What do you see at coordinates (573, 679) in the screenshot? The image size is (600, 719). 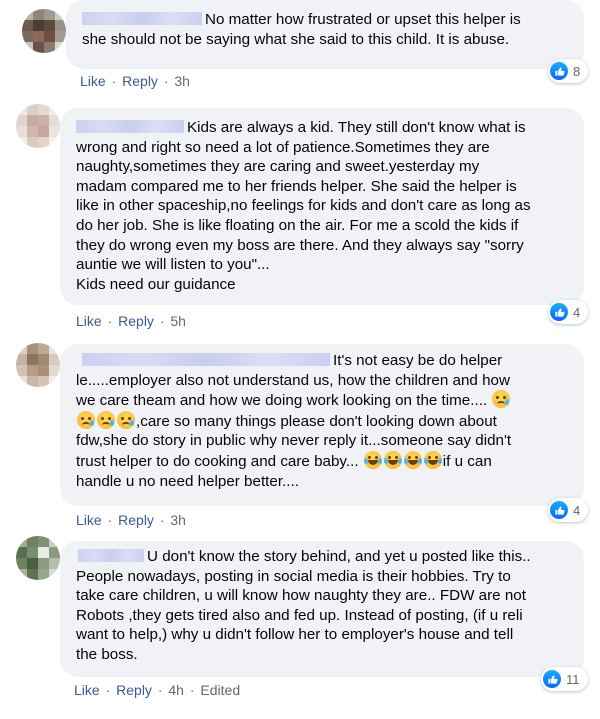 I see `reaction-count: 11` at bounding box center [573, 679].